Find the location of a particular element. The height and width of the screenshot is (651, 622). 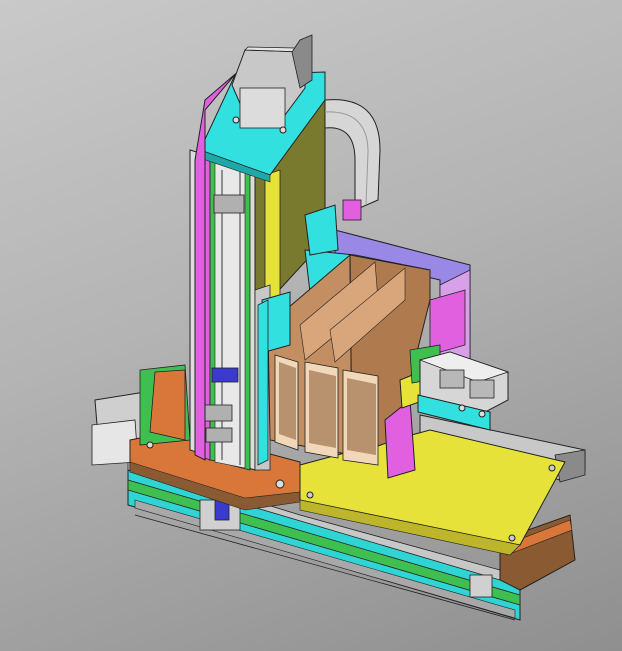

motor-cable is located at coordinates (352, 160).